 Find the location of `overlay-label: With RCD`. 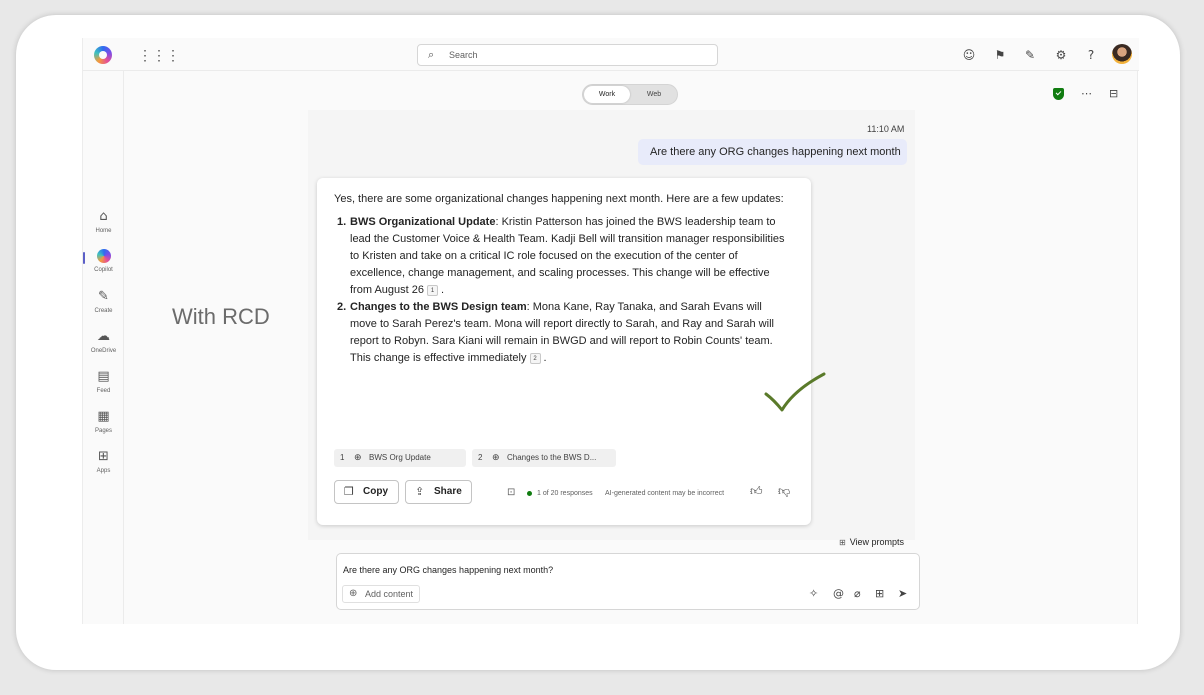

overlay-label: With RCD is located at coordinates (221, 316).